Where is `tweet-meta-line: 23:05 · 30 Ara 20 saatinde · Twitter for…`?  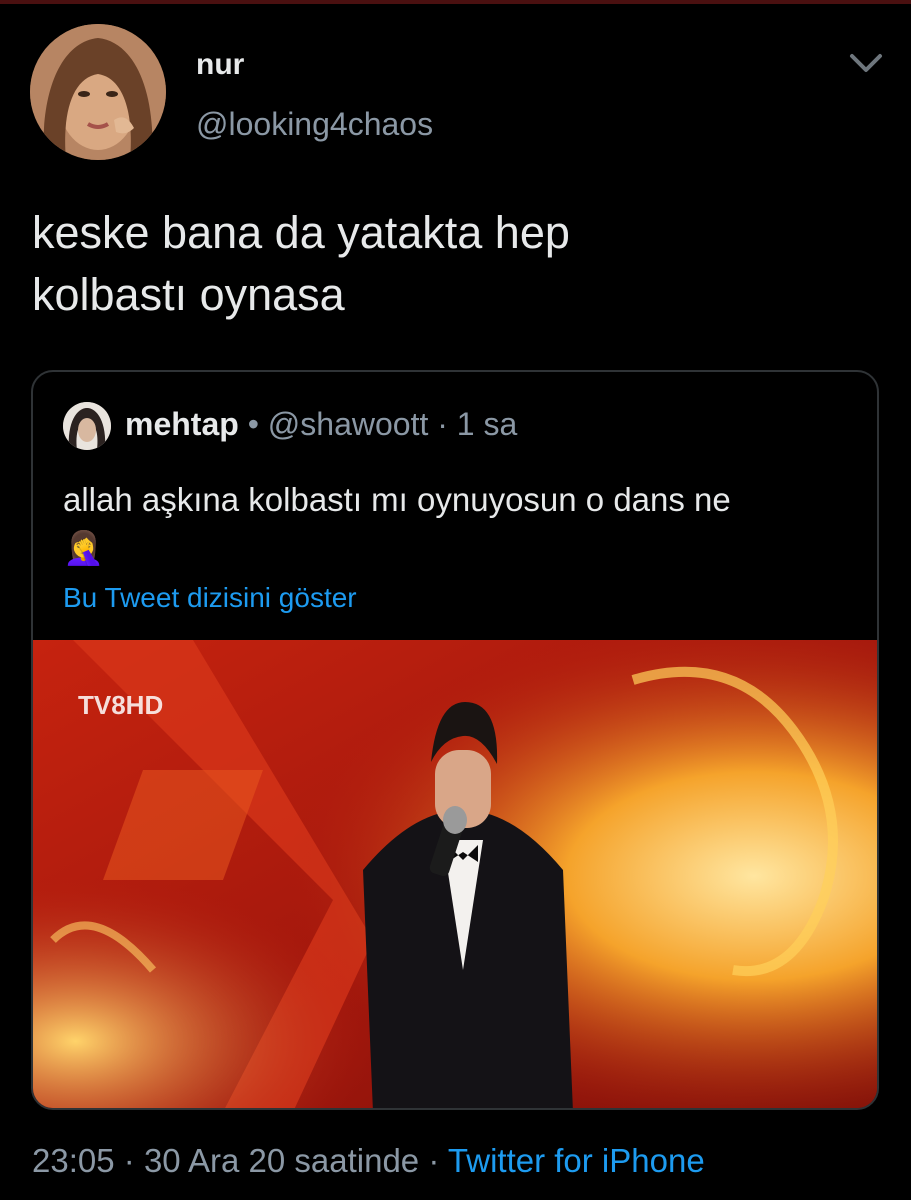 tweet-meta-line: 23:05 · 30 Ara 20 saatinde · Twitter for… is located at coordinates (368, 1161).